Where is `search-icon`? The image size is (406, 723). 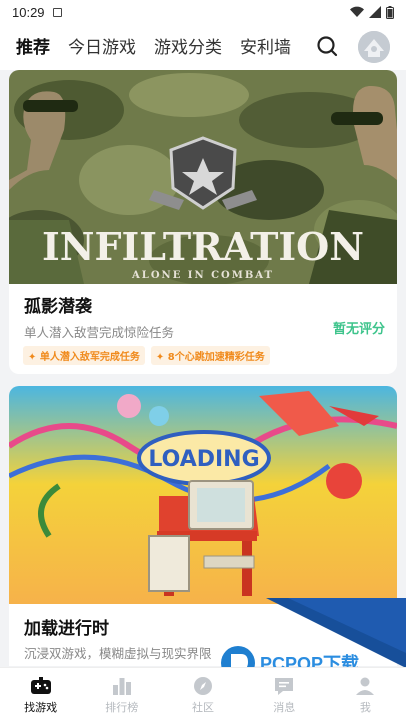 search-icon is located at coordinates (327, 46).